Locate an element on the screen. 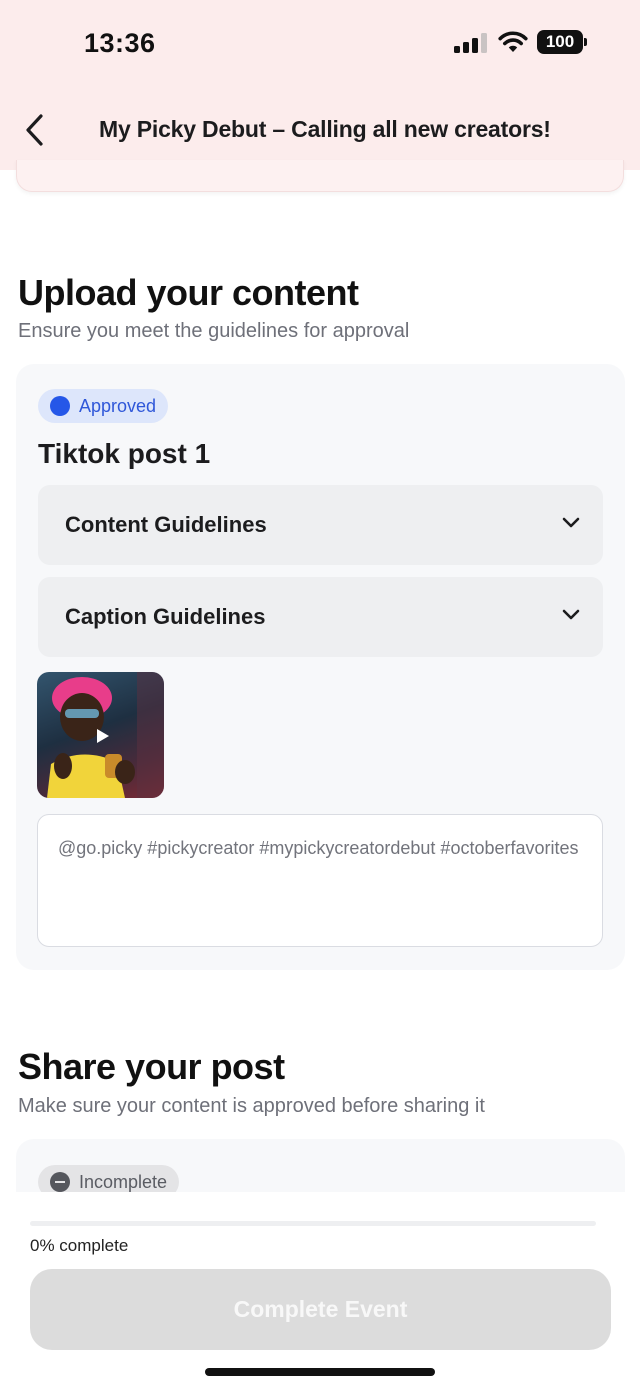 This screenshot has height=1387, width=640. progress-bar is located at coordinates (313, 1223).